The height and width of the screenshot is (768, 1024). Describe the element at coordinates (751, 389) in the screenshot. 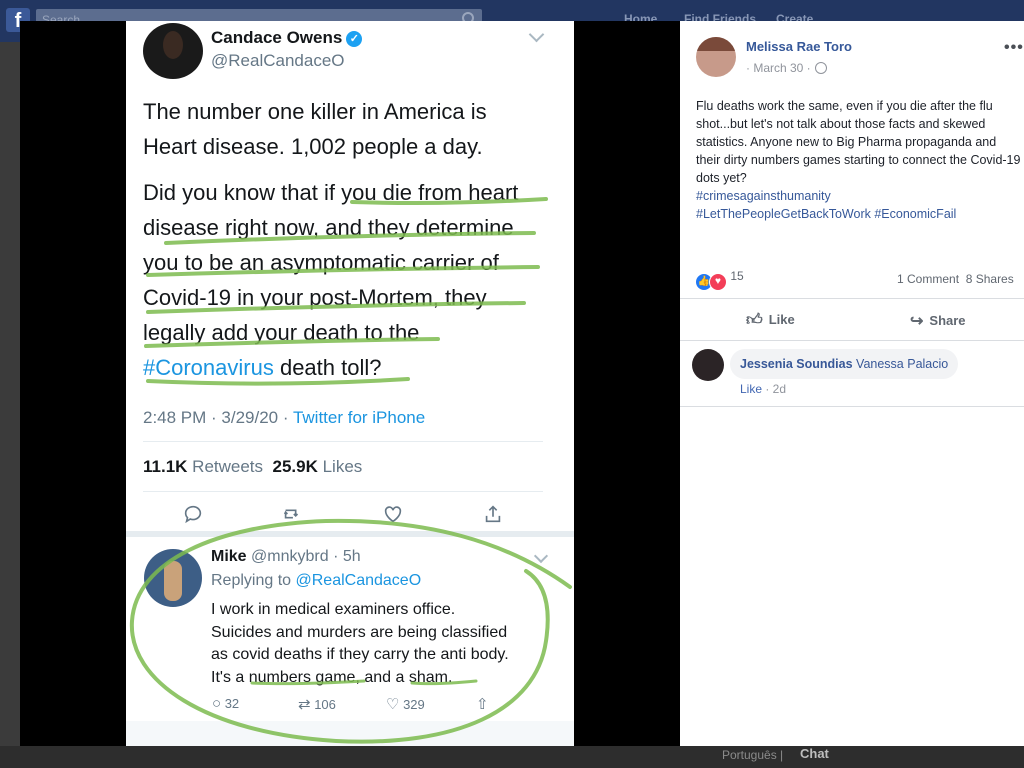

I see `comment-like-button: Like` at that location.